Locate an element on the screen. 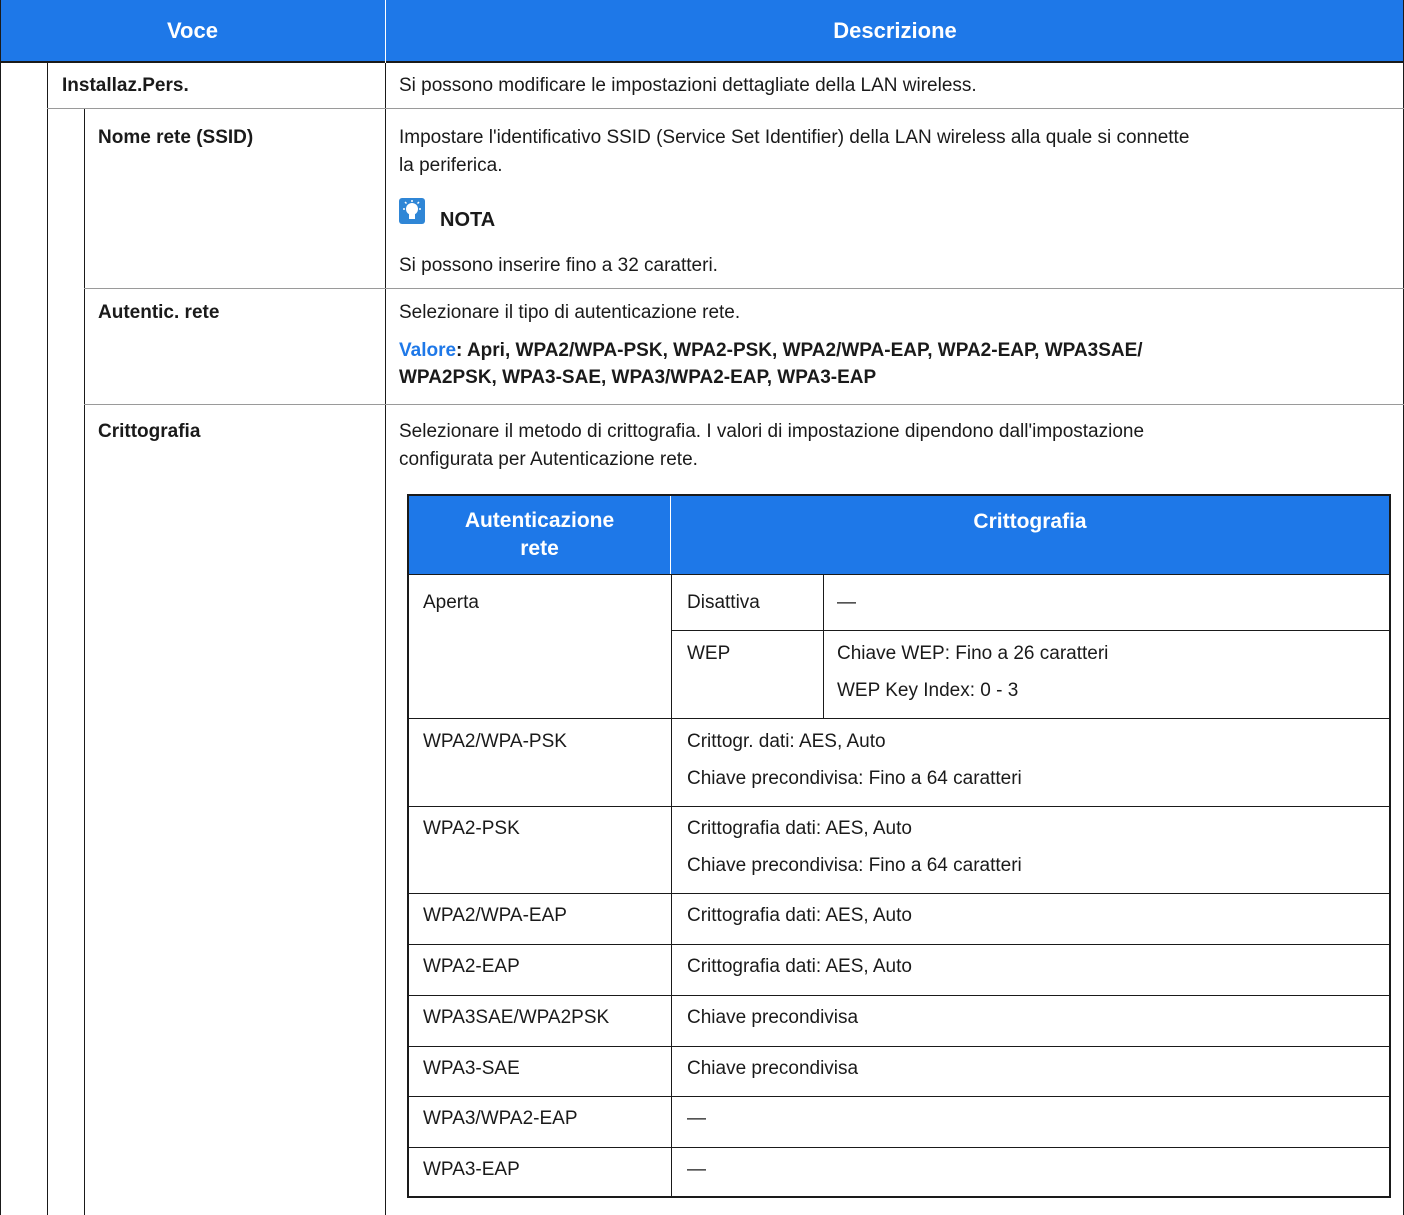 Image resolution: width=1404 pixels, height=1215 pixels. label-ssid: Nome rete (SSID) is located at coordinates (176, 137).